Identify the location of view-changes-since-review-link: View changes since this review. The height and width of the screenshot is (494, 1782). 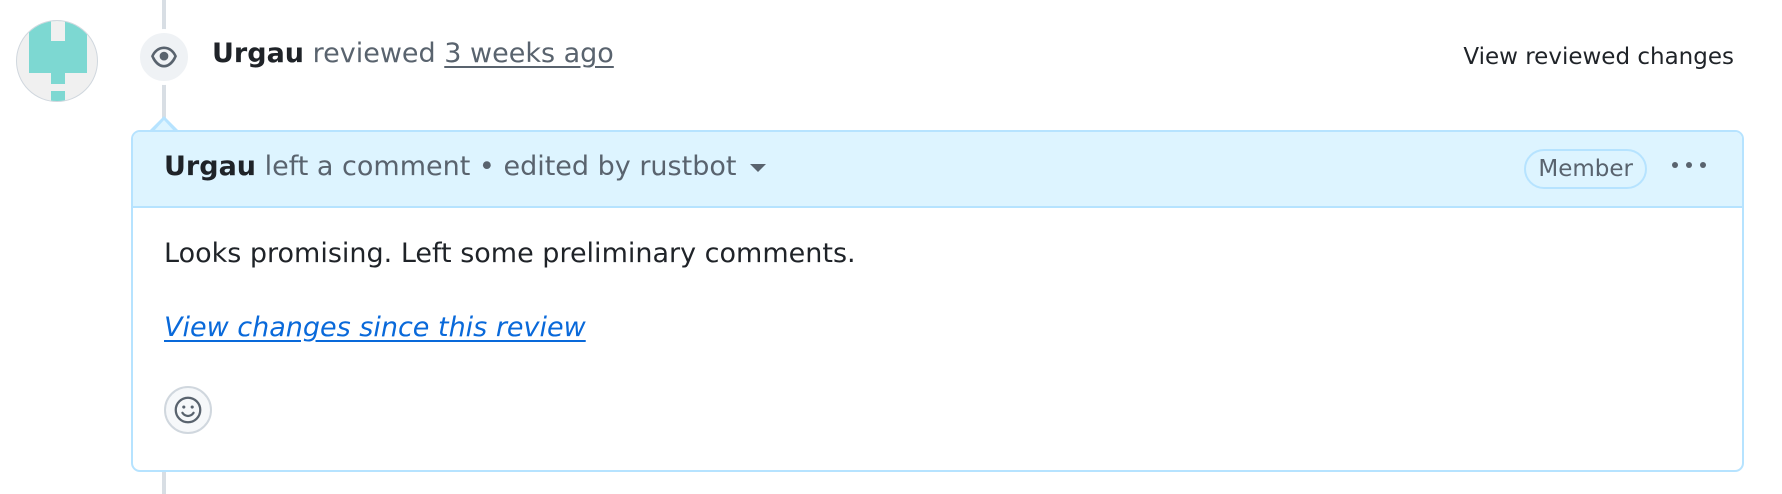
(375, 327).